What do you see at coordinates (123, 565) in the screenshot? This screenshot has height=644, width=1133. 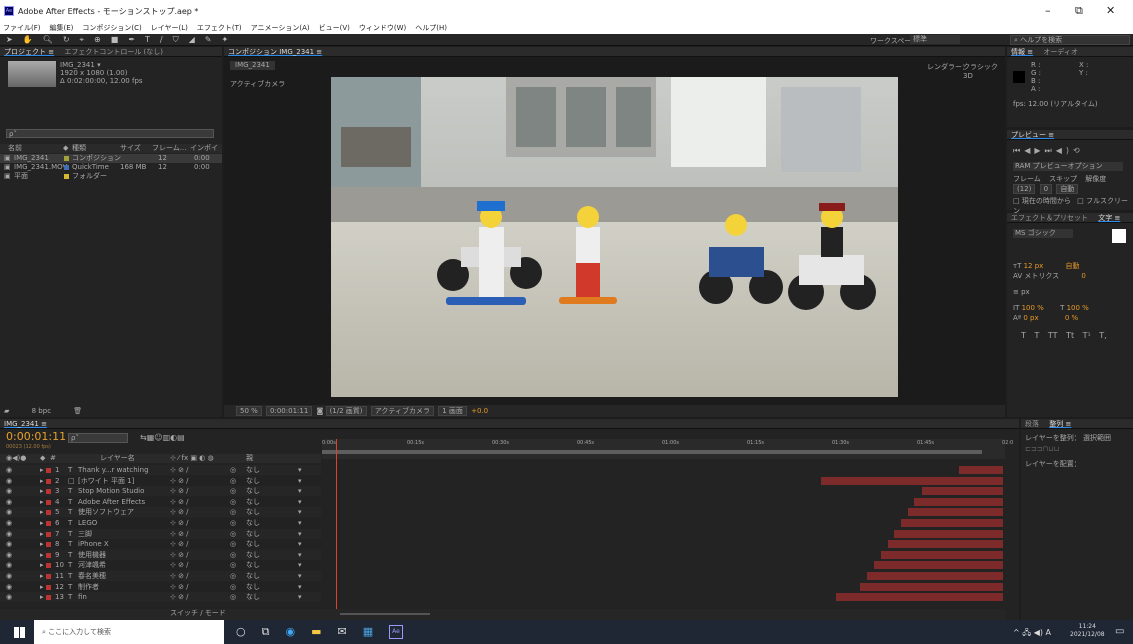 I see `layer-name: 河津颯希` at bounding box center [123, 565].